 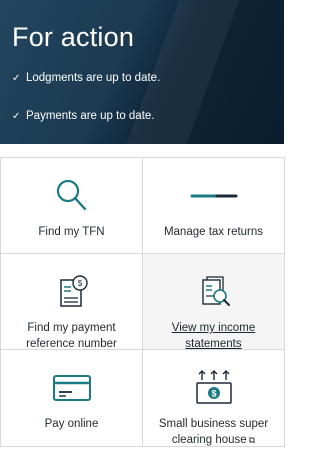 I want to click on magnifier-icon, so click(x=72, y=196).